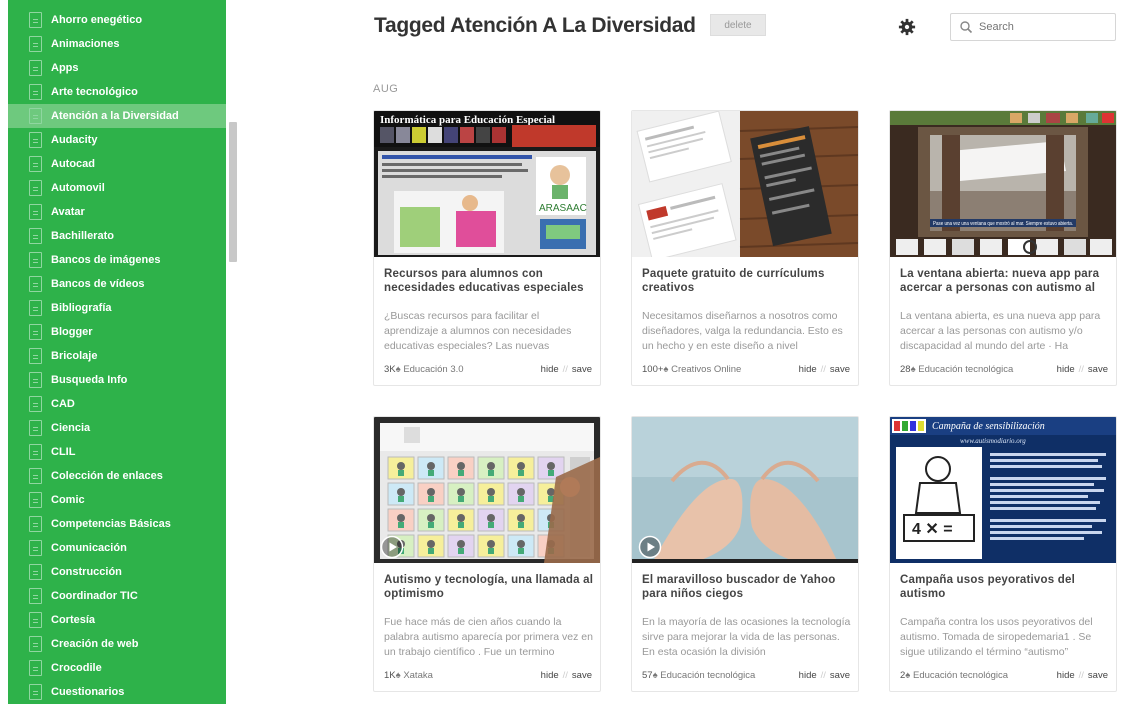 This screenshot has height=704, width=1136. What do you see at coordinates (68, 212) in the screenshot?
I see `sidebar-item-label: Avatar` at bounding box center [68, 212].